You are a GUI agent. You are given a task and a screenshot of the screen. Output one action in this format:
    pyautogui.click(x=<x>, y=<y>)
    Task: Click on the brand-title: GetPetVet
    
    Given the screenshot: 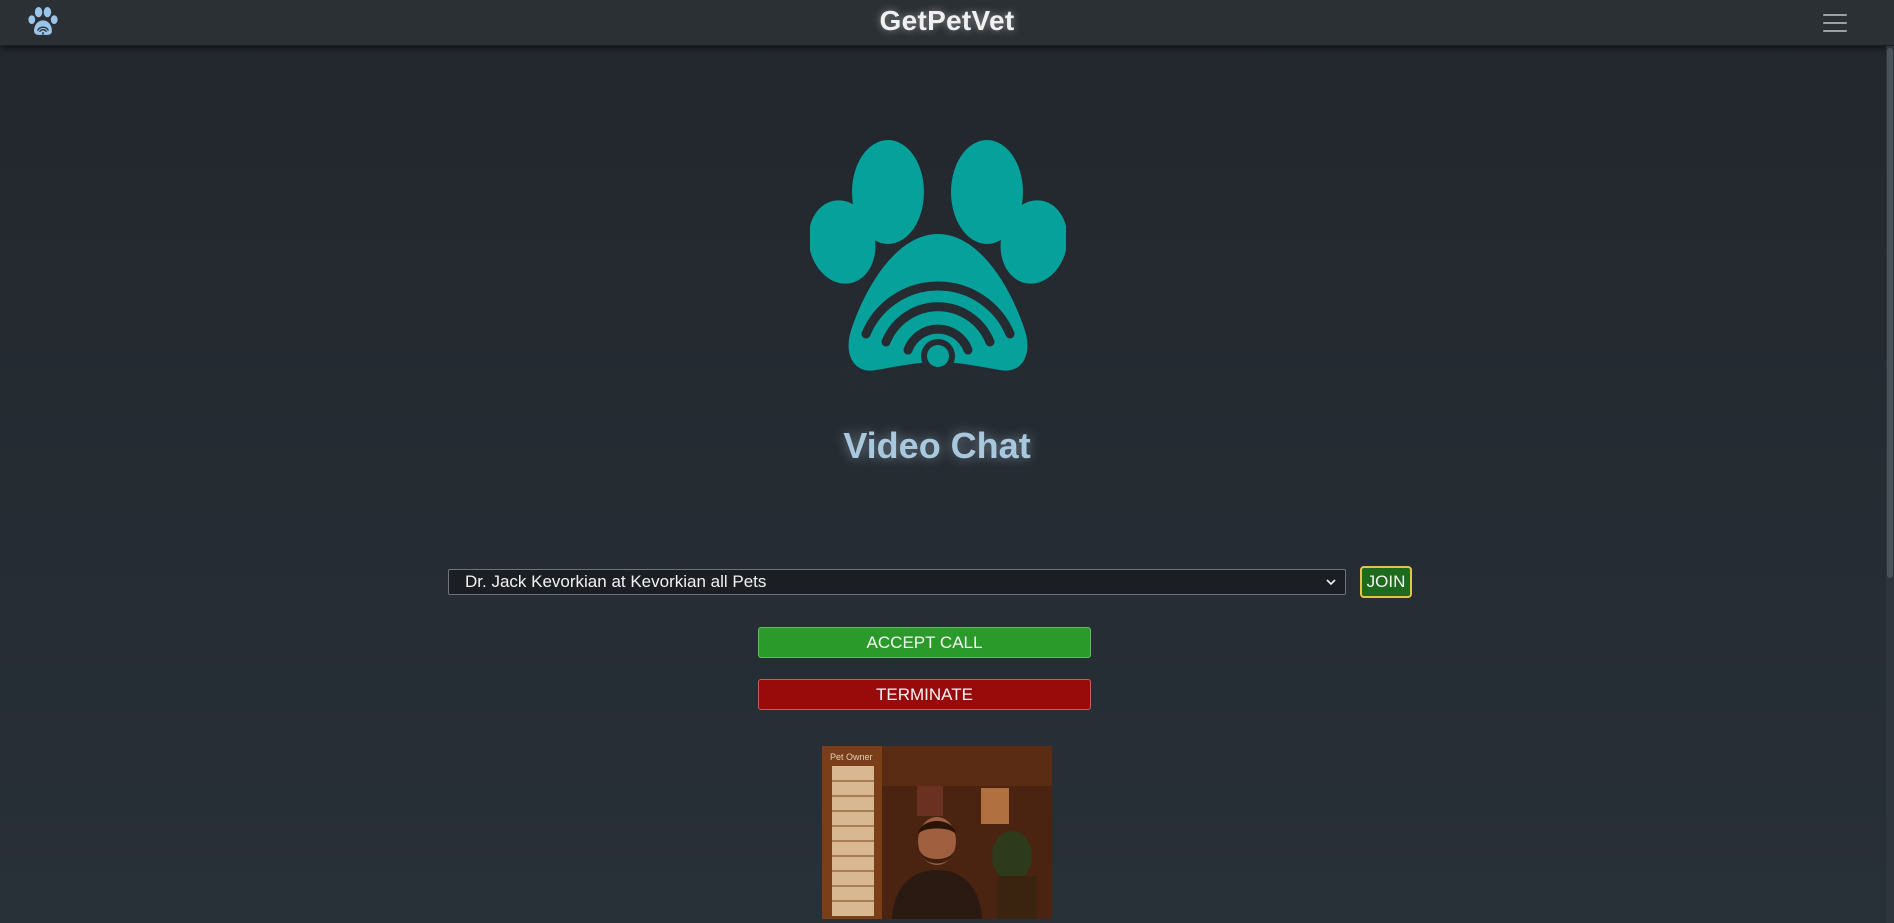 What is the action you would take?
    pyautogui.click(x=947, y=21)
    